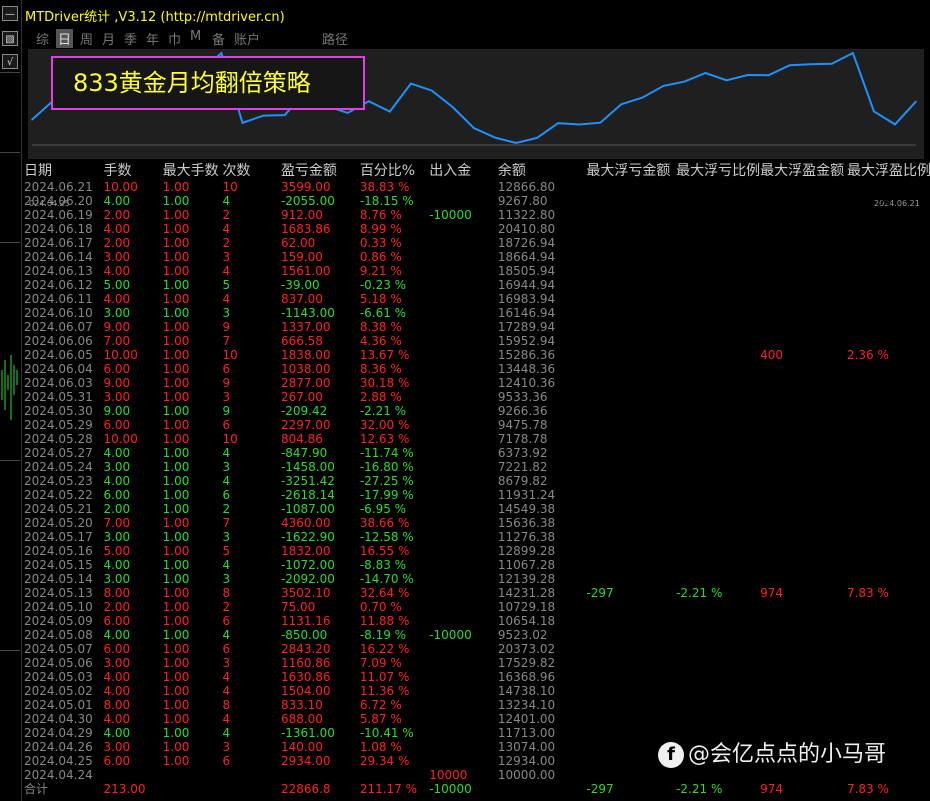 This screenshot has height=801, width=930. Describe the element at coordinates (380, 271) in the screenshot. I see `cell-percent: 9.21 %` at that location.